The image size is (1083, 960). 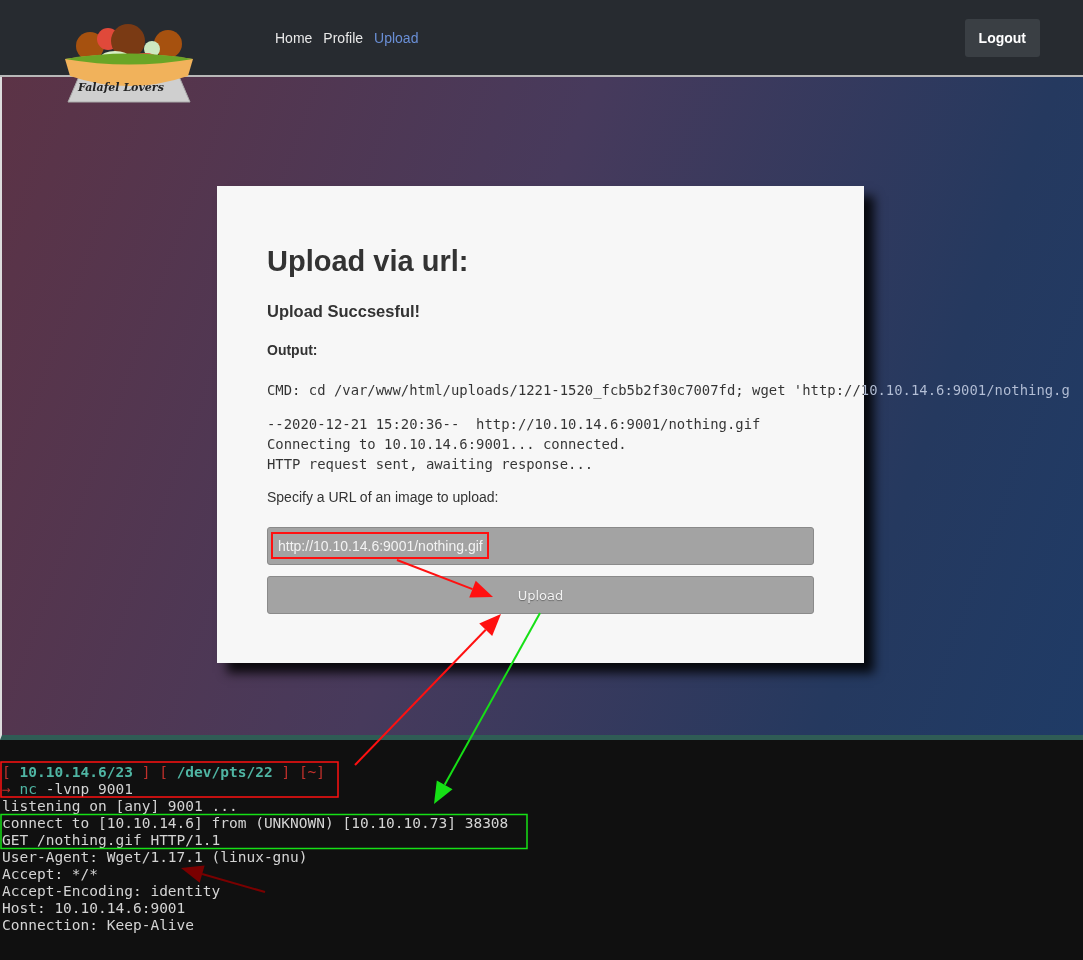 What do you see at coordinates (344, 311) in the screenshot?
I see `status-message: Upload Succsesful!` at bounding box center [344, 311].